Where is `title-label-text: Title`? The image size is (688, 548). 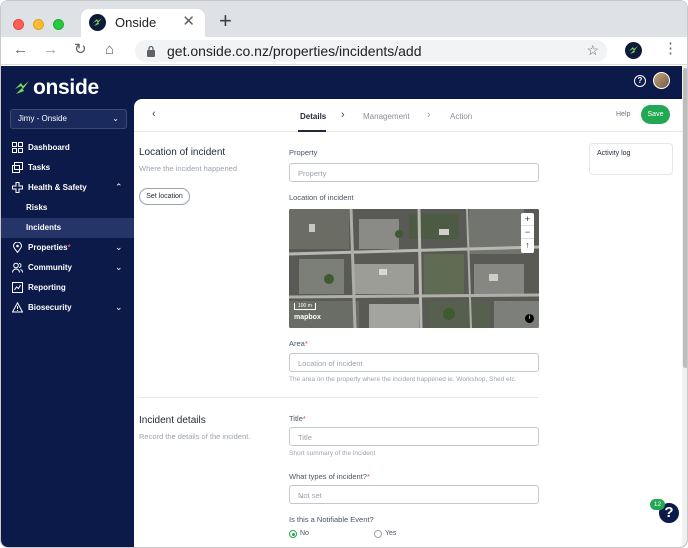 title-label-text: Title is located at coordinates (296, 418).